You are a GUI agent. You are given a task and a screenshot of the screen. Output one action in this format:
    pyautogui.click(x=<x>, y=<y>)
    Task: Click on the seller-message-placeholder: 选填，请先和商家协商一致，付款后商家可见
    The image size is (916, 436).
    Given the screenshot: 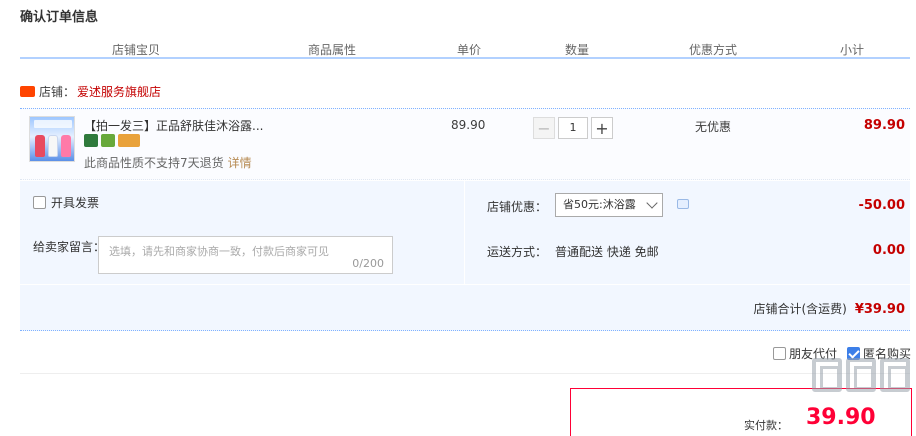 What is the action you would take?
    pyautogui.click(x=219, y=251)
    